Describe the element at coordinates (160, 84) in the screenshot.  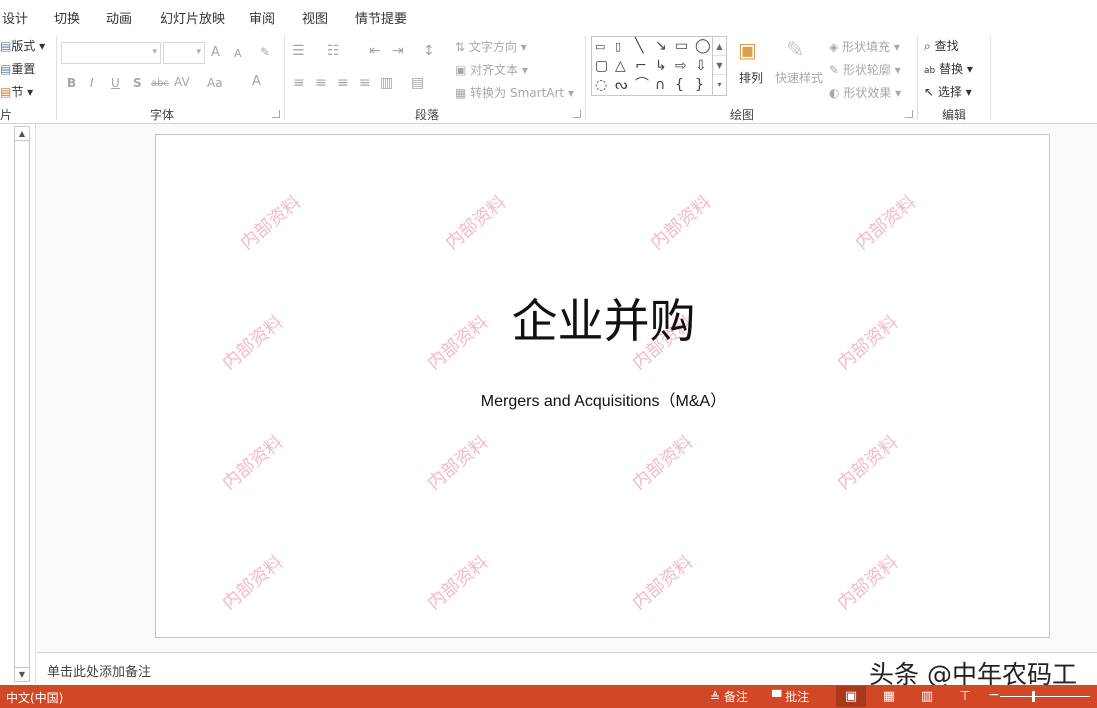
I see `strikethrough-button: abc` at that location.